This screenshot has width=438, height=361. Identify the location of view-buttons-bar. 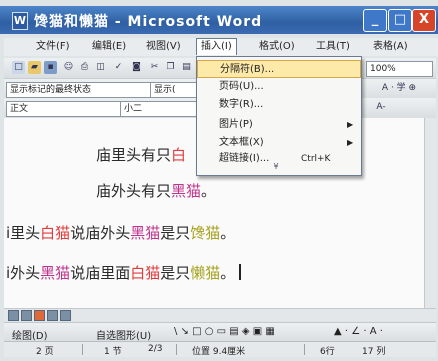
(220, 314).